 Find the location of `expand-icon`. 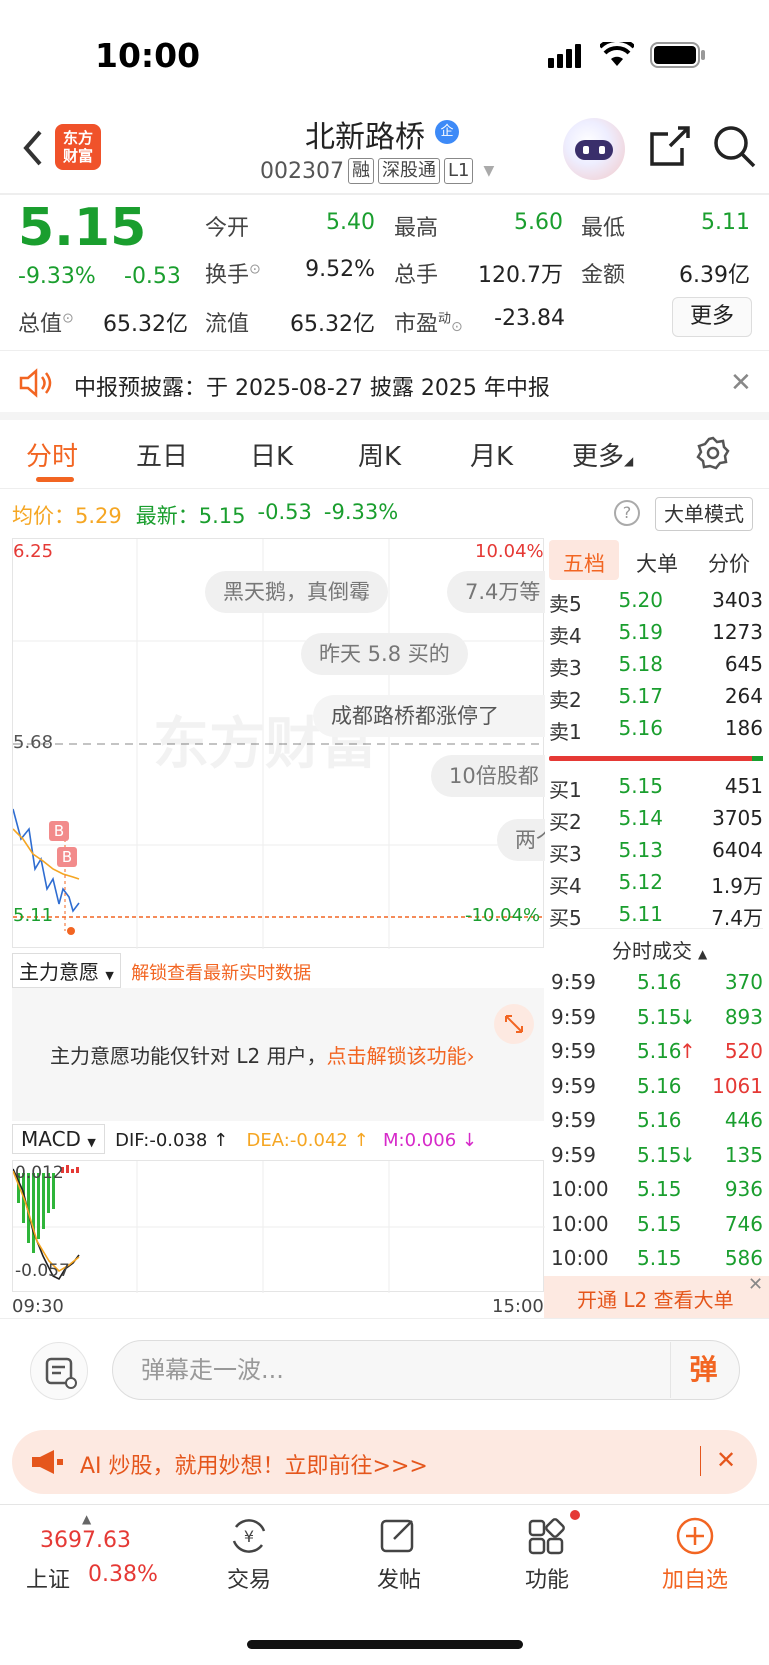

expand-icon is located at coordinates (514, 1024).